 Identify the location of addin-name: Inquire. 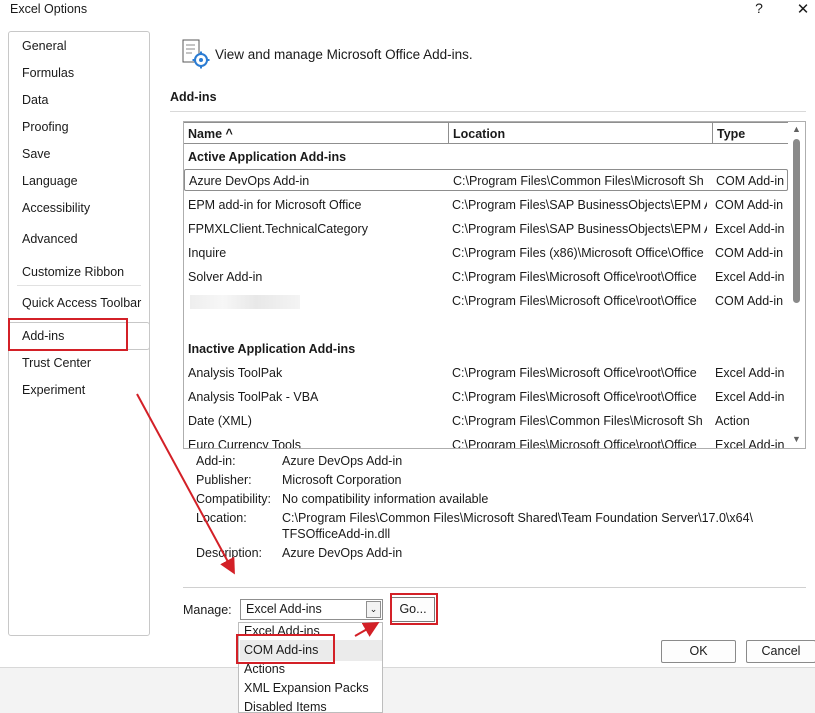
(207, 253).